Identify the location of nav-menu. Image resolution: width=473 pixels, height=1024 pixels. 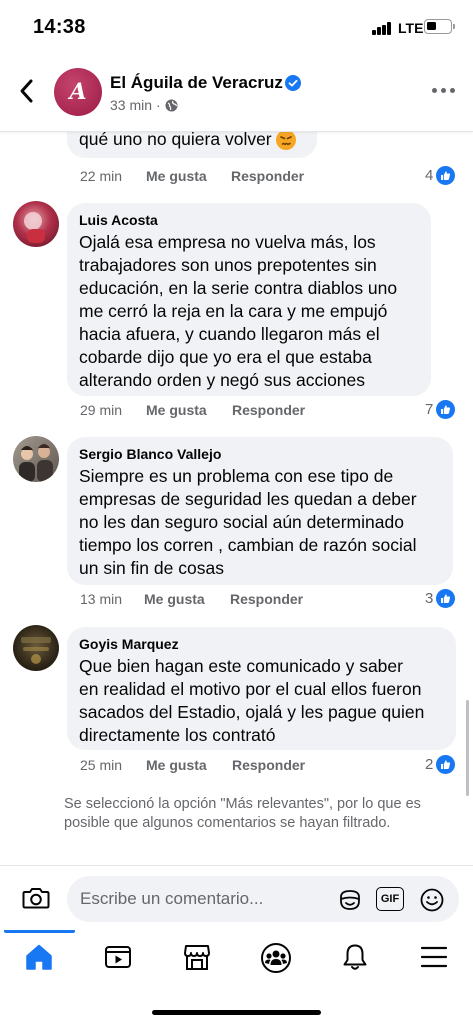
(434, 957).